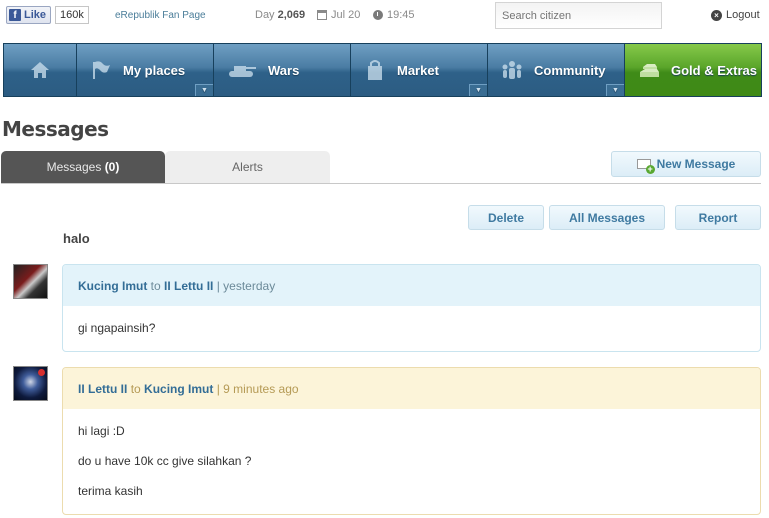 Image resolution: width=769 pixels, height=518 pixels. What do you see at coordinates (718, 217) in the screenshot?
I see `report-button: Report` at bounding box center [718, 217].